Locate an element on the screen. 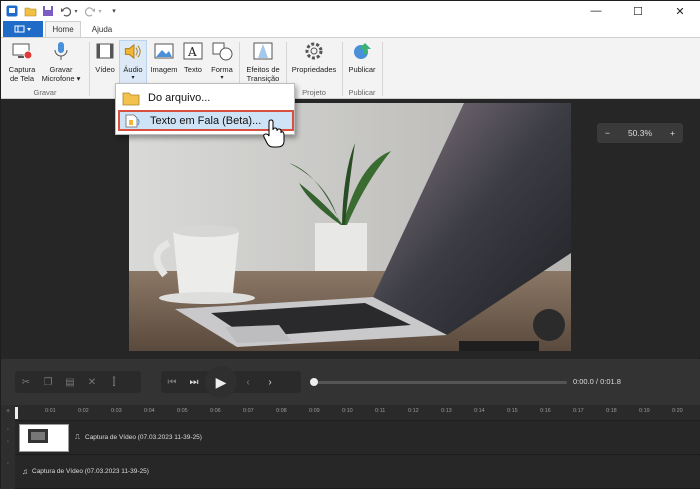 This screenshot has height=489, width=700. transition-icon is located at coordinates (263, 51).